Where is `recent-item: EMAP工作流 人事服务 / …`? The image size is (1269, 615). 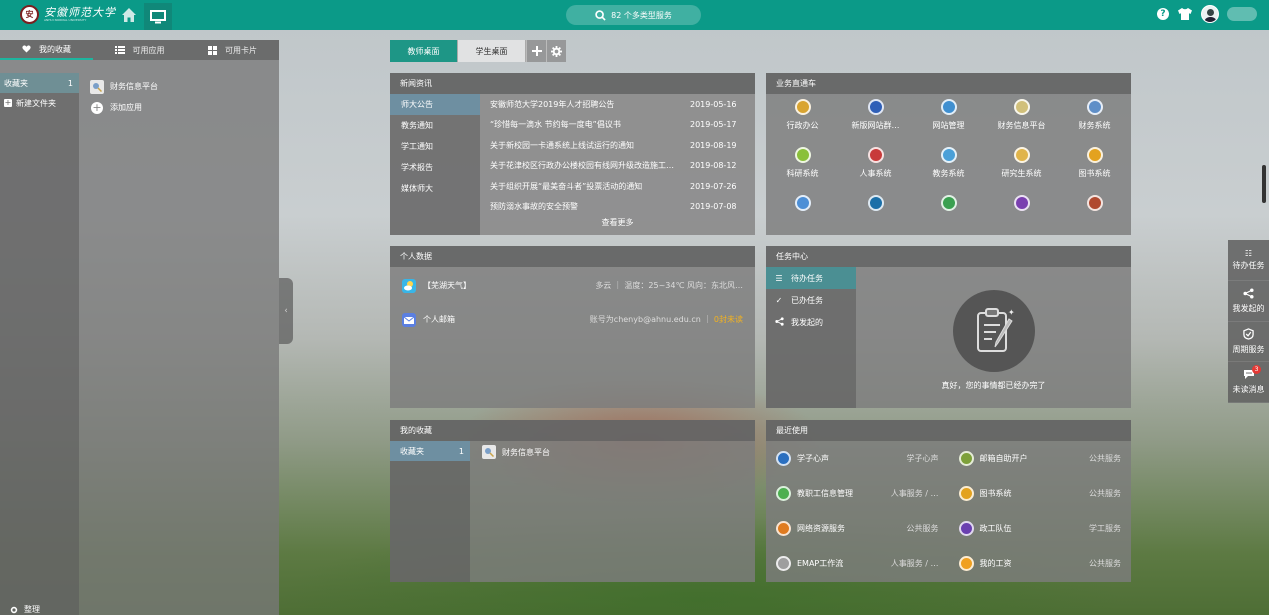
recent-item: EMAP工作流 人事服务 / … is located at coordinates (857, 563).